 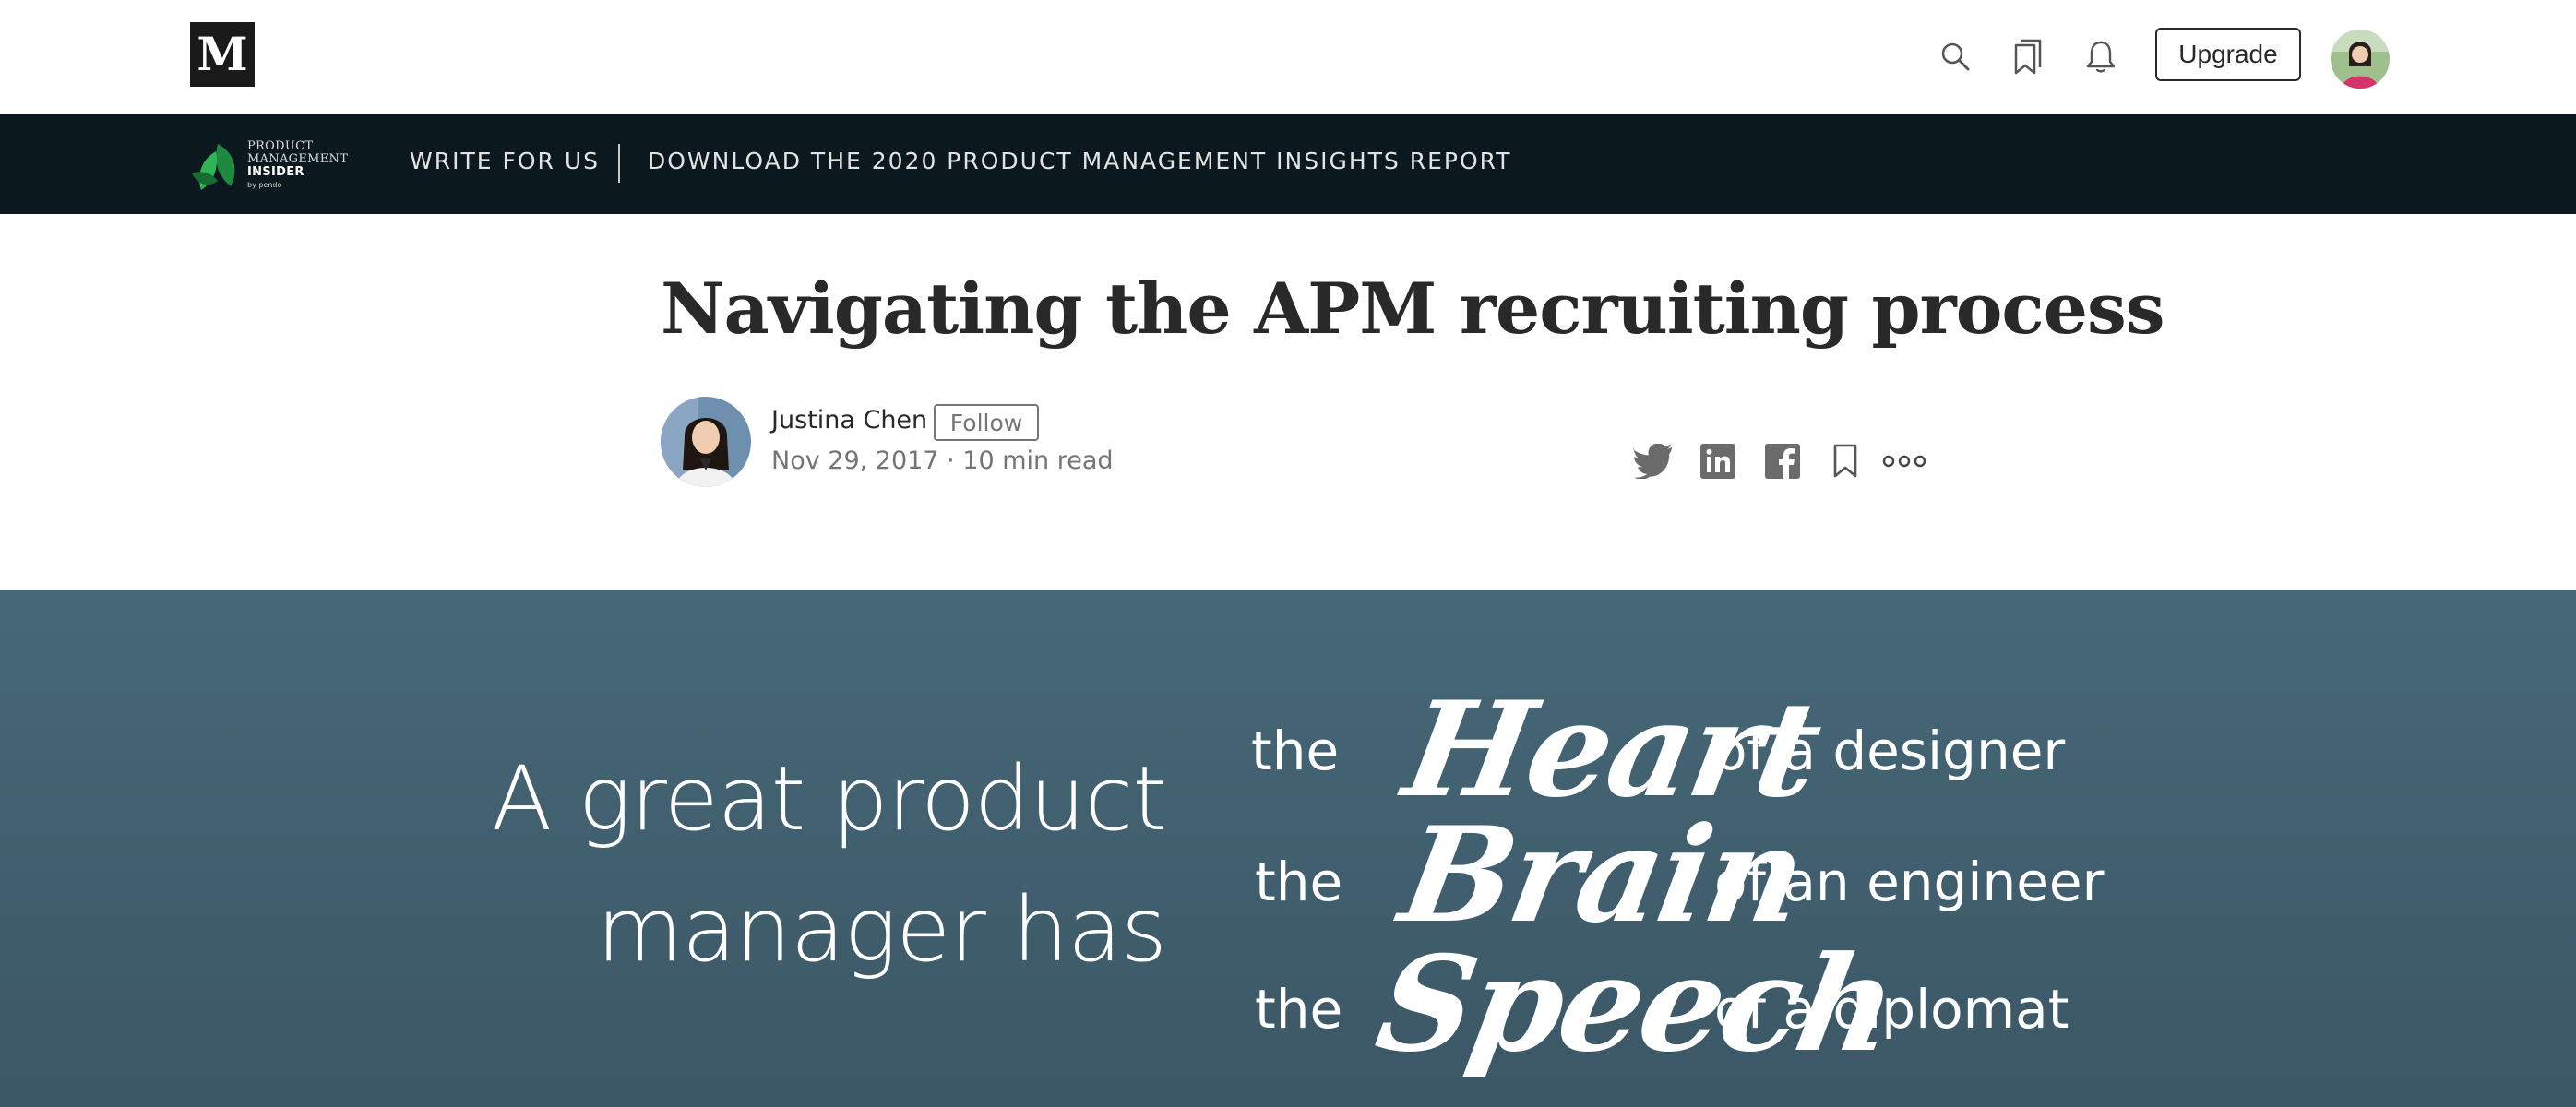 What do you see at coordinates (942, 460) in the screenshot?
I see `article-meta: Nov 29, 2017 · 10 min read` at bounding box center [942, 460].